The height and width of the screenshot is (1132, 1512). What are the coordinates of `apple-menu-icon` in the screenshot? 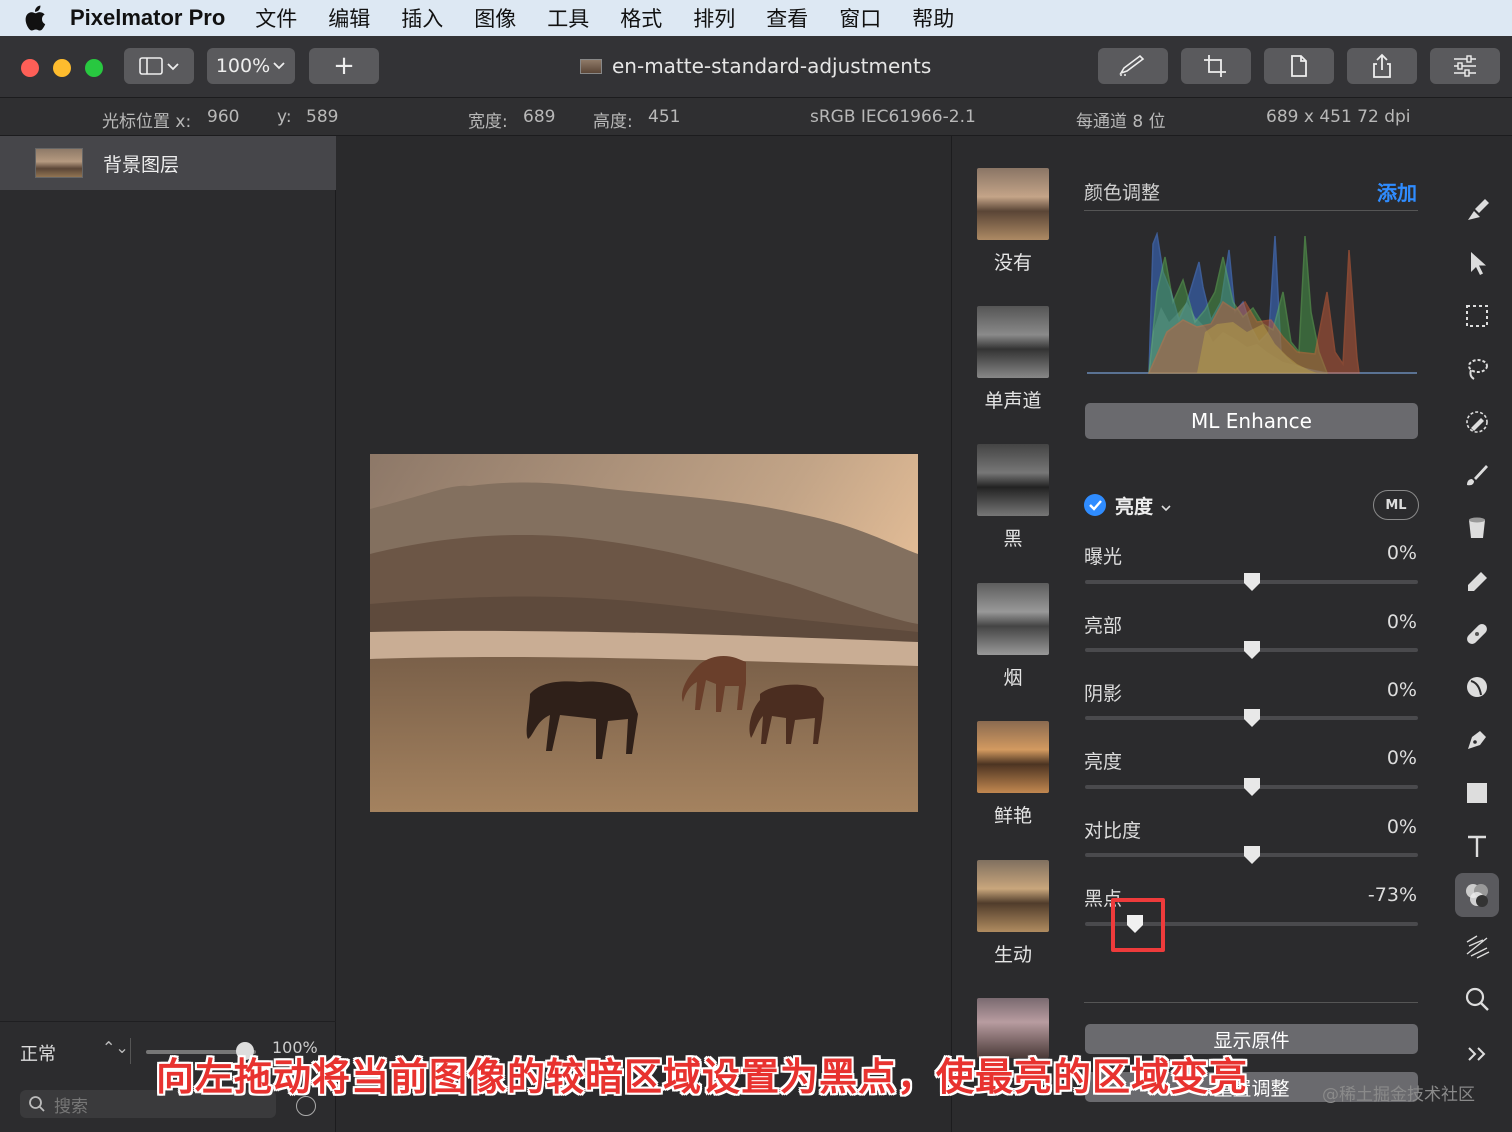 It's located at (35, 18).